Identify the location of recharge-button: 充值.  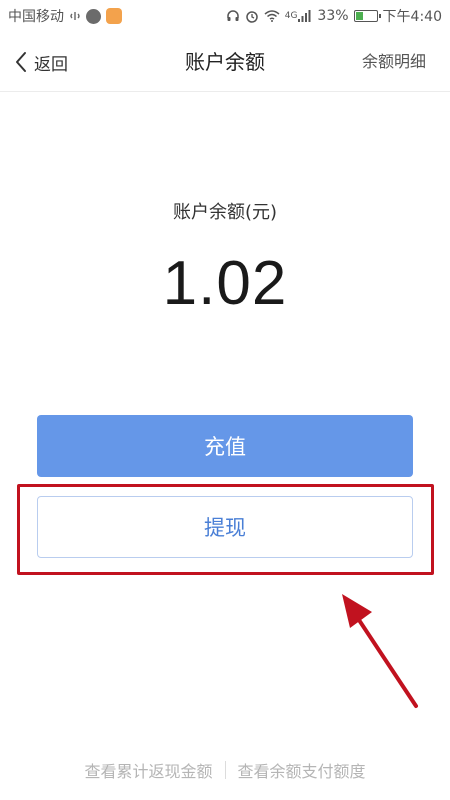
(225, 446).